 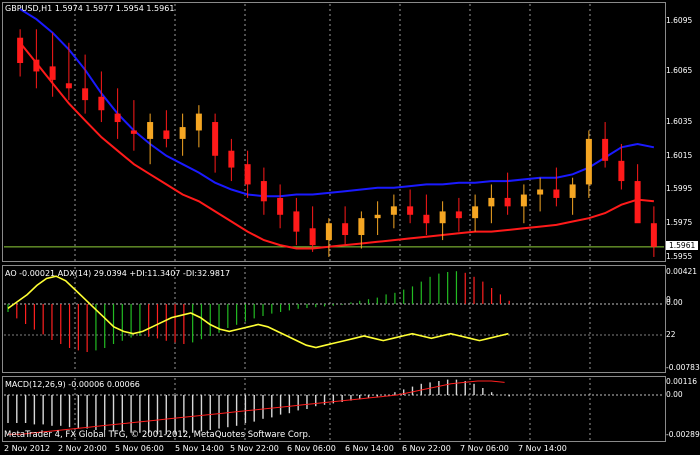 I want to click on symbol-title: GBPUSD,H1 1.5974 1.5977 1.5954 1.5961, so click(x=89, y=8).